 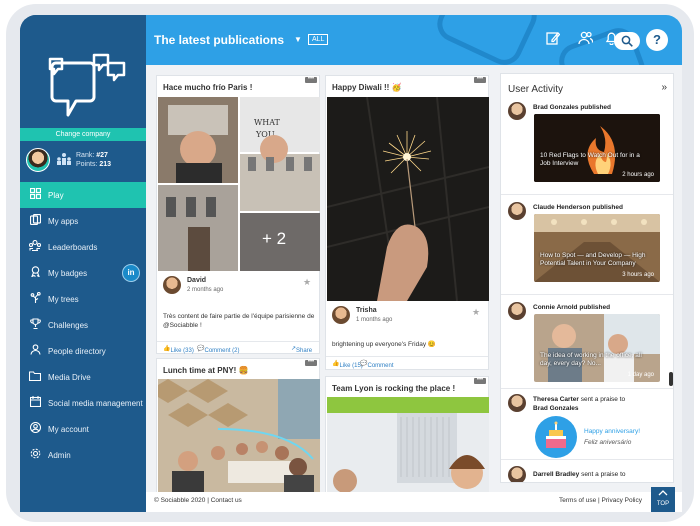 I want to click on post-title: Team Lyon is rocking the place !, so click(x=394, y=388).